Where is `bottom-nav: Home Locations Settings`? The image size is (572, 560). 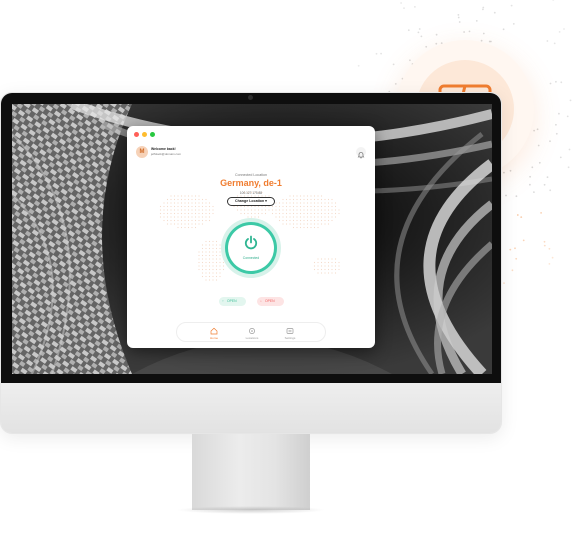
bottom-nav: Home Locations Settings is located at coordinates (251, 332).